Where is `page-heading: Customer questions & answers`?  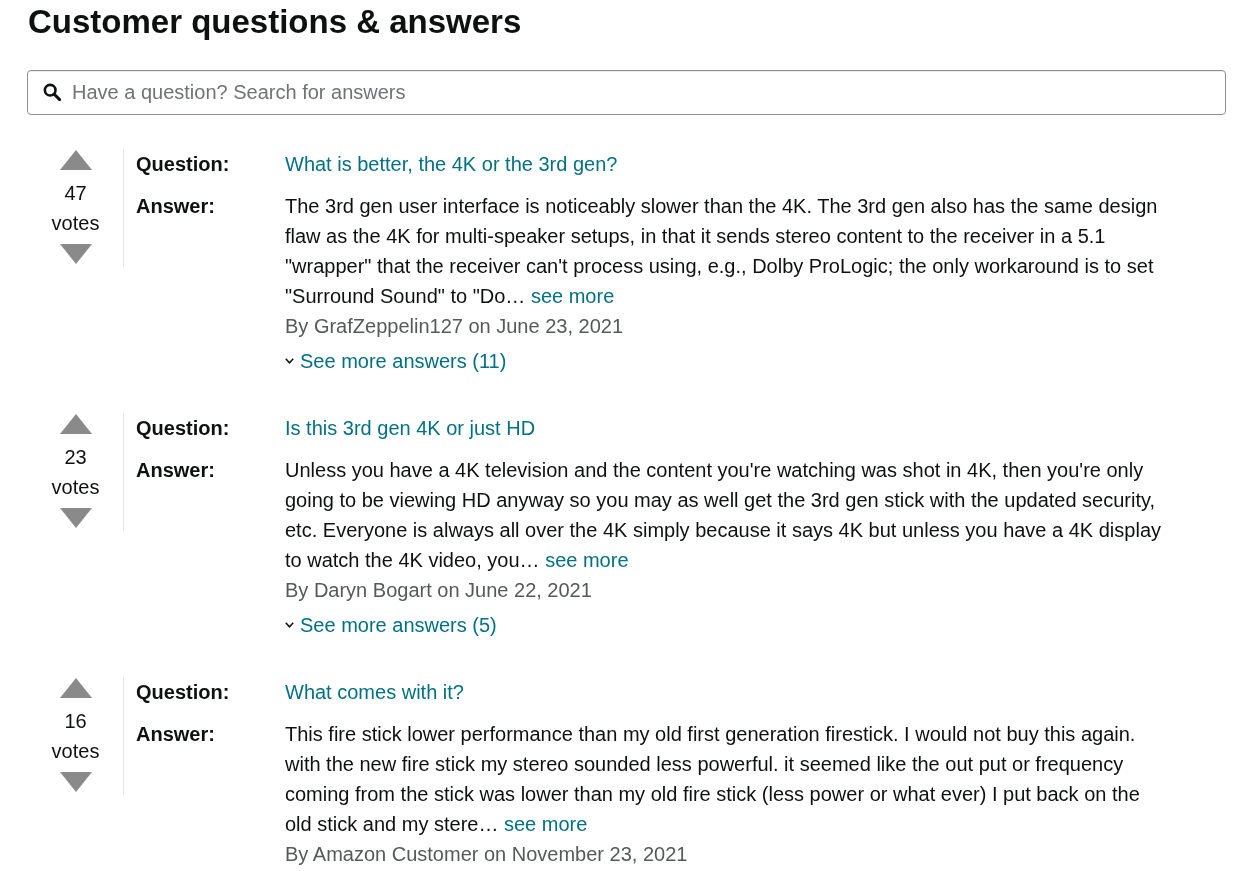 page-heading: Customer questions & answers is located at coordinates (275, 22).